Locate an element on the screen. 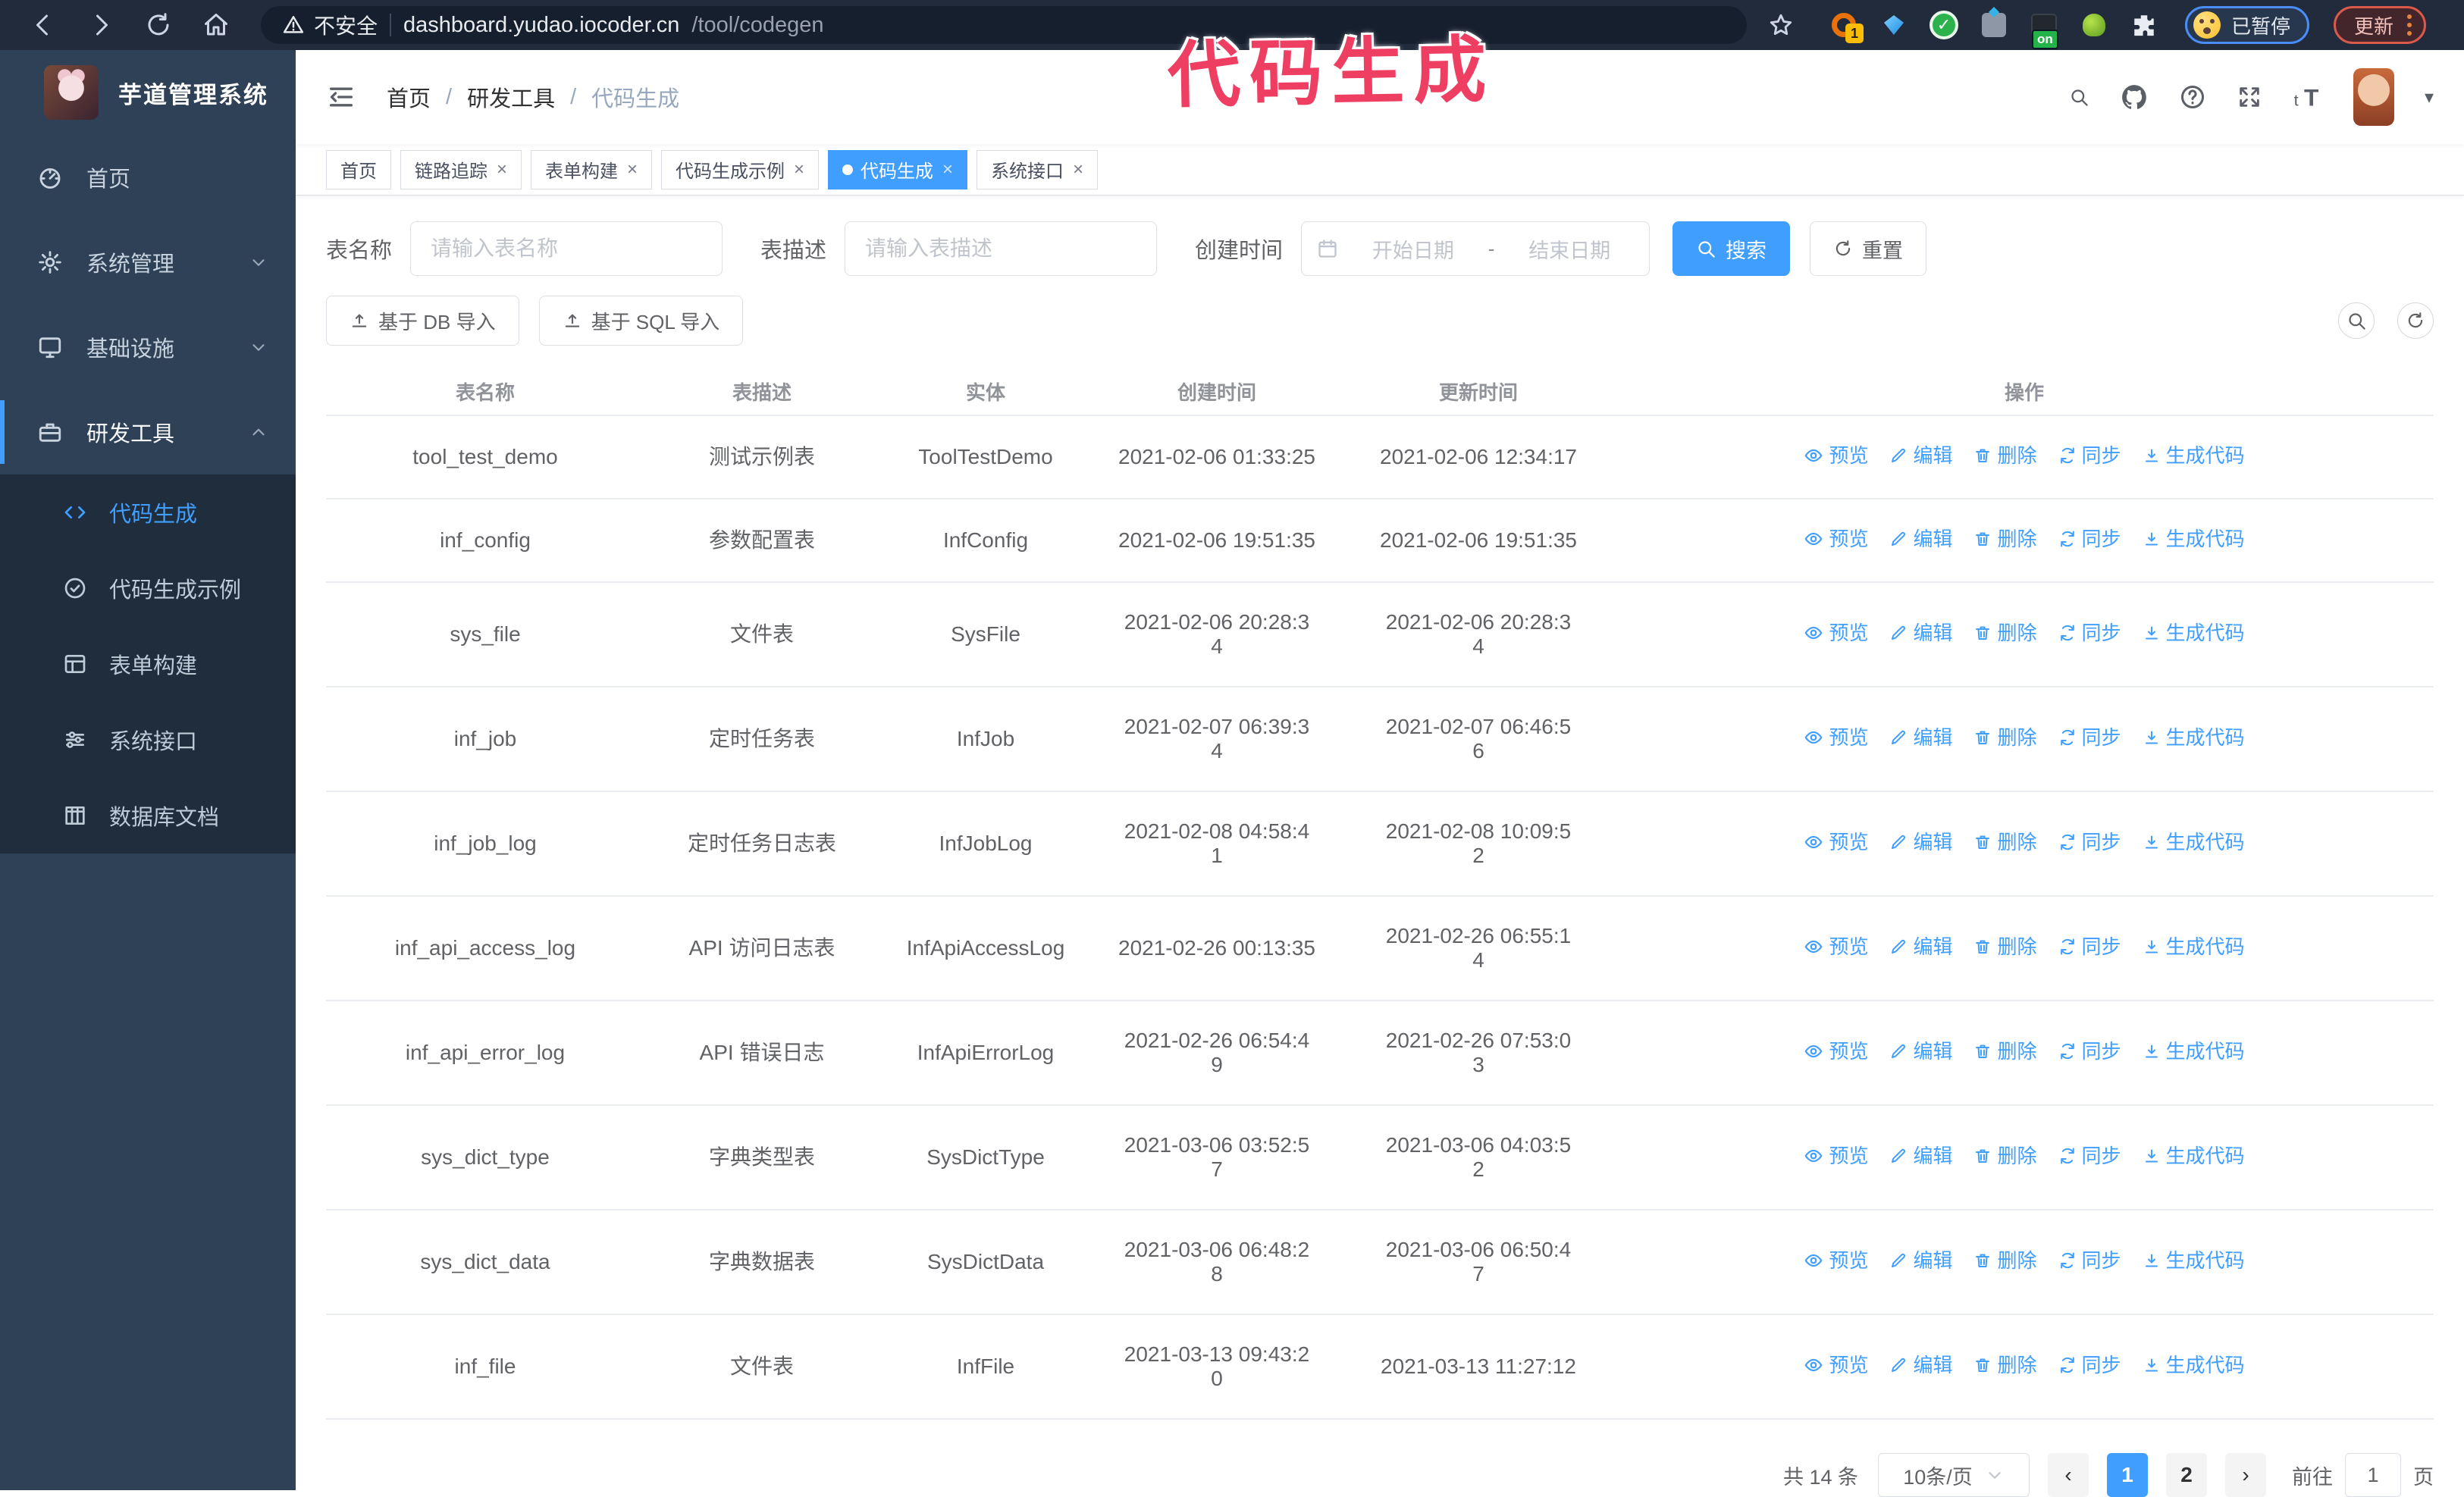 The width and height of the screenshot is (2464, 1497). extension-icon-gem is located at coordinates (1894, 25).